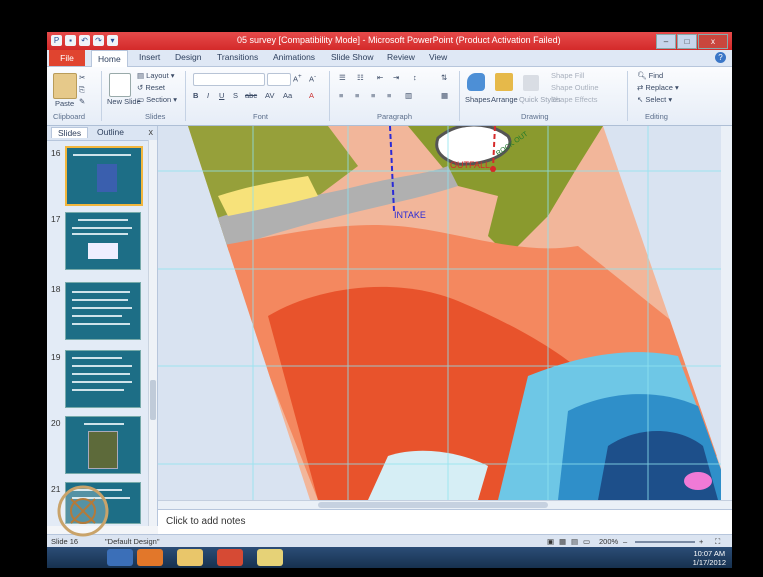 The image size is (763, 577). Describe the element at coordinates (109, 58) in the screenshot. I see `tab-home: Home` at that location.